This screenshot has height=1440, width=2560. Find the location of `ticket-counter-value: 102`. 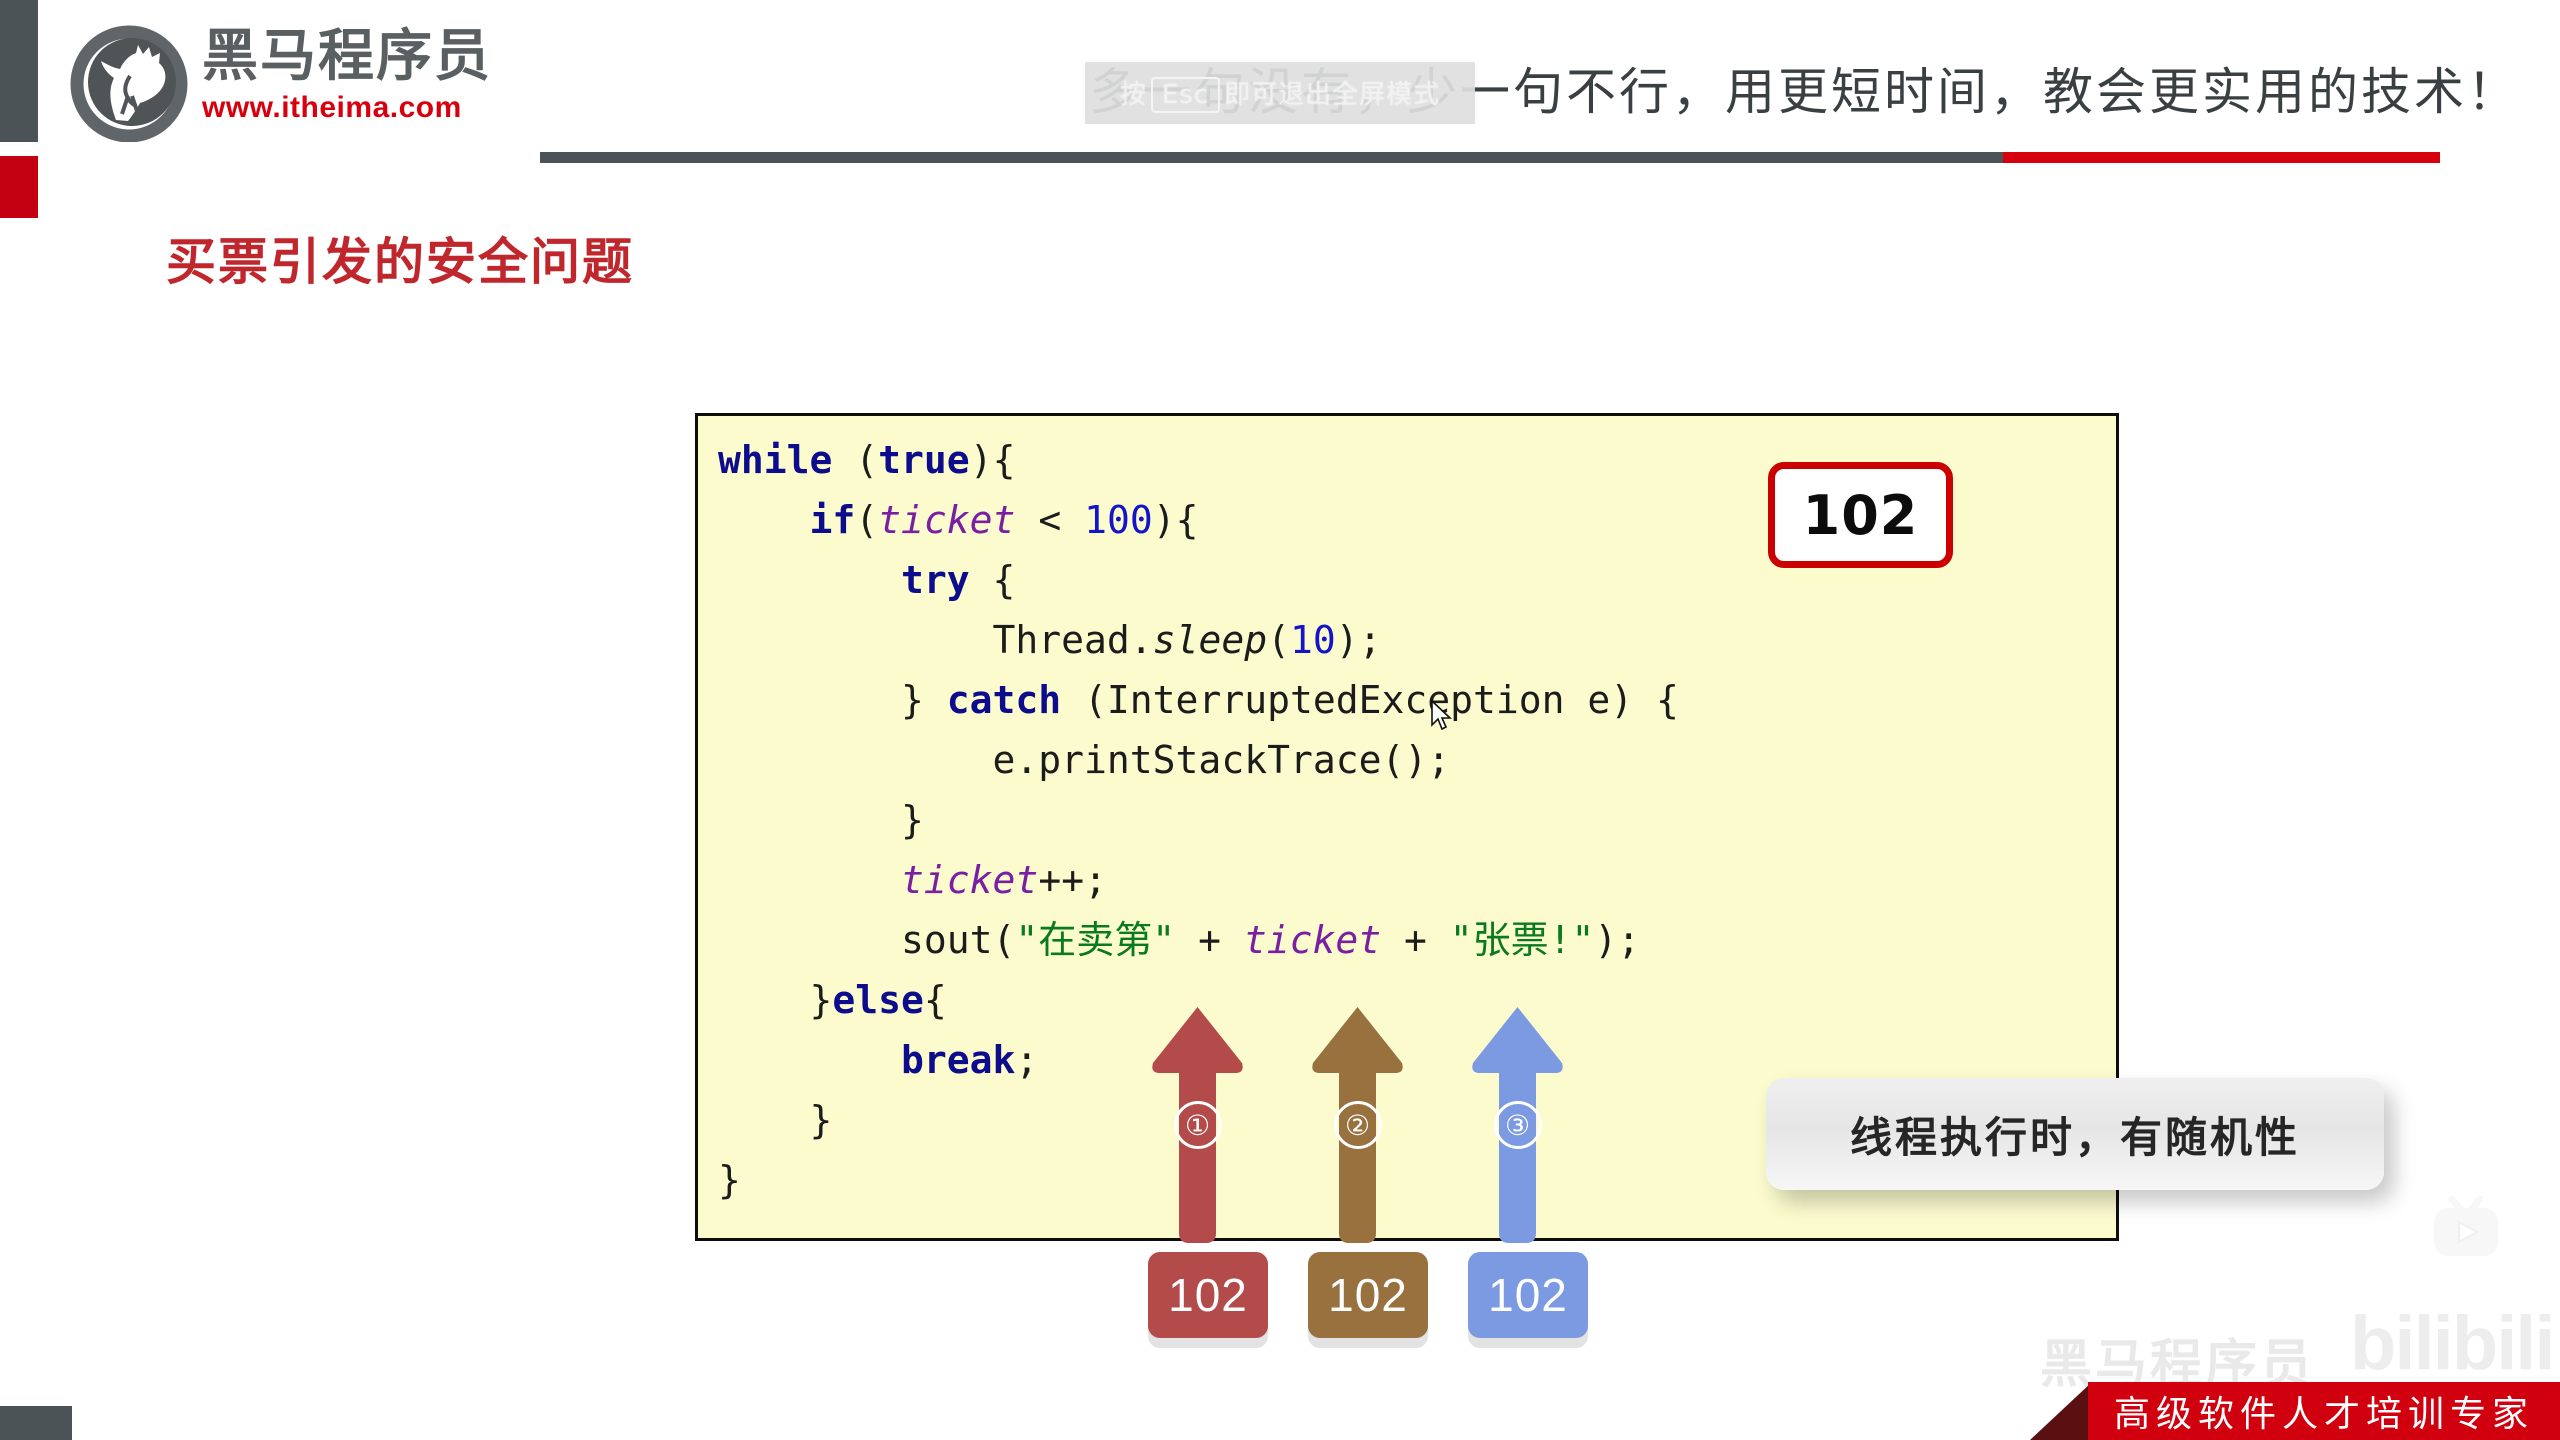

ticket-counter-value: 102 is located at coordinates (1860, 515).